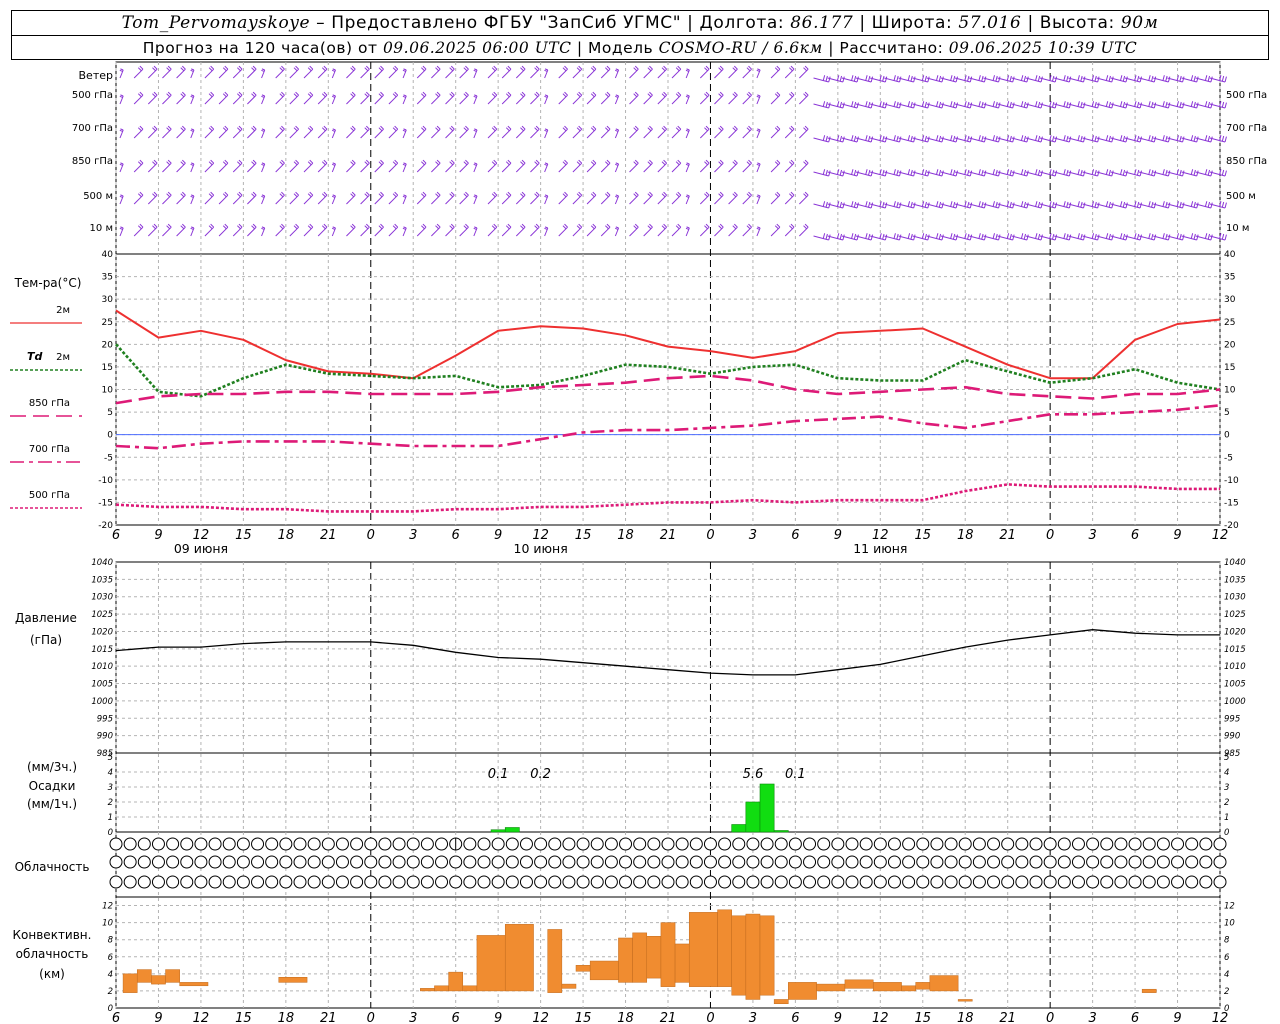  What do you see at coordinates (753, 535) in the screenshot?
I see `hour-tick-label: 3` at bounding box center [753, 535].